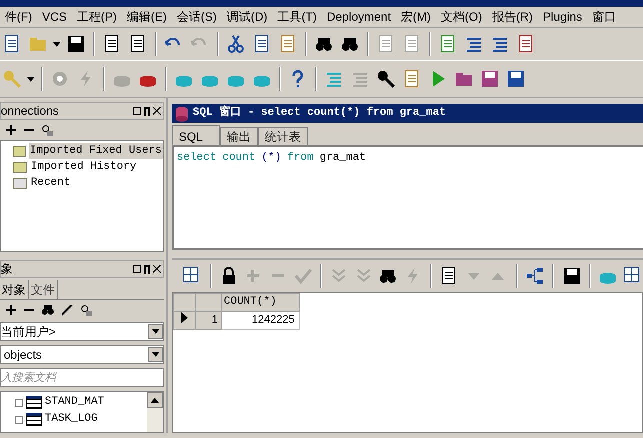 Image resolution: width=643 pixels, height=438 pixels. I want to click on tree-icon, so click(535, 276).